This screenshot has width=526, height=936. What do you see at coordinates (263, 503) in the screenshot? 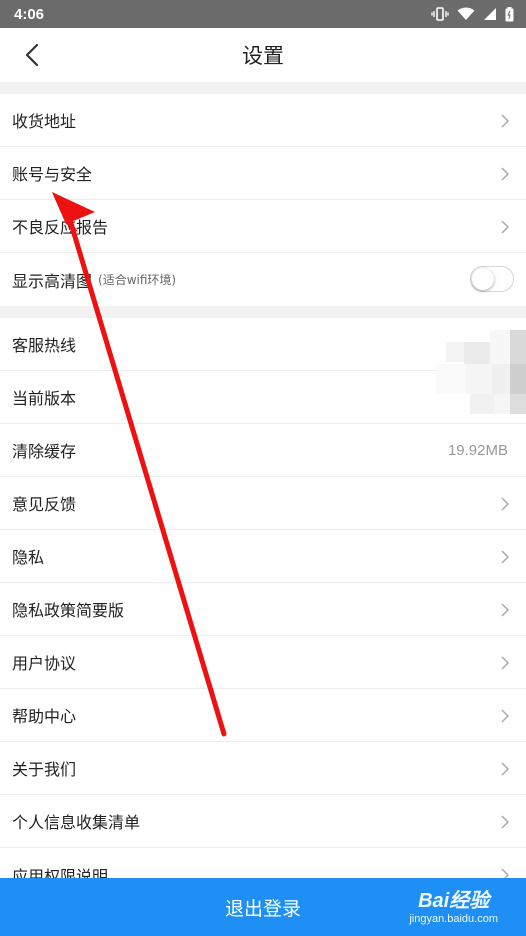
I see `settings-item-feedback: 意见反馈` at bounding box center [263, 503].